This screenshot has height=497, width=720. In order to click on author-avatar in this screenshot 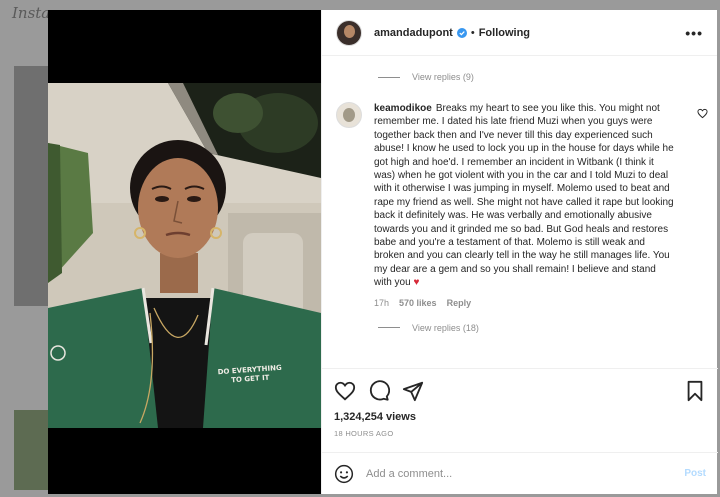, I will do `click(349, 32)`.